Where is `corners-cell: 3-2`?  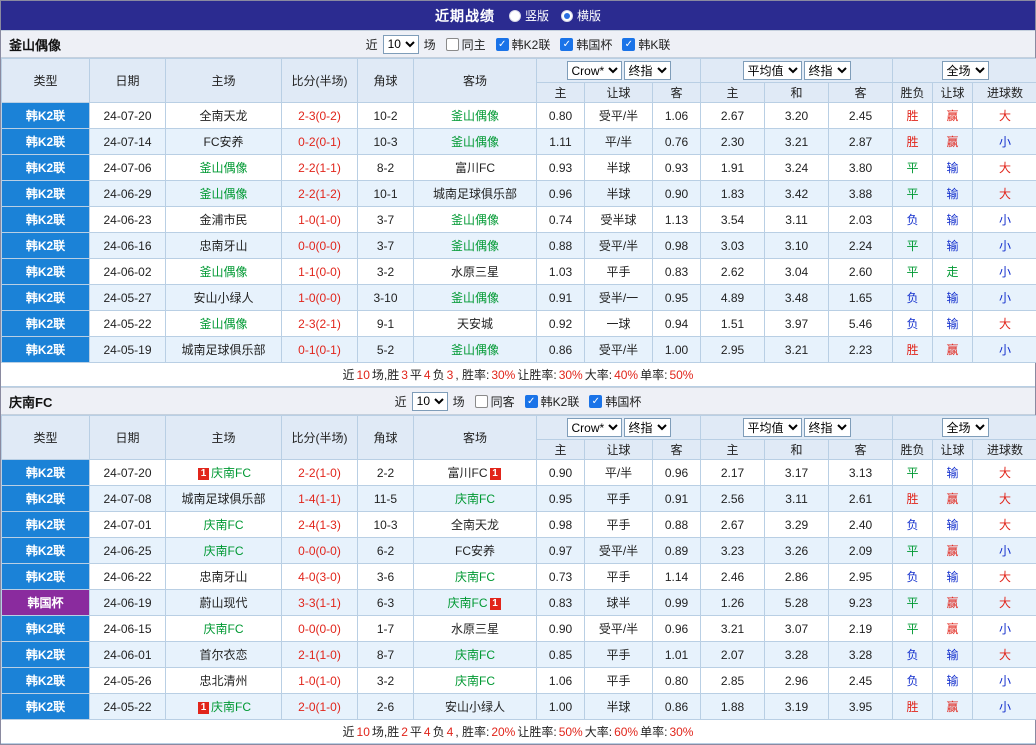 corners-cell: 3-2 is located at coordinates (386, 272).